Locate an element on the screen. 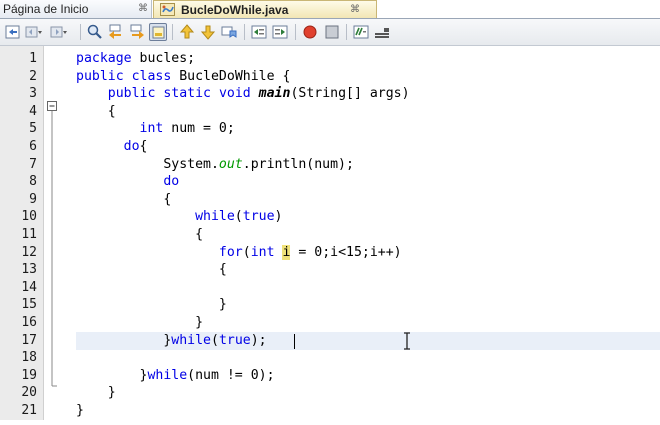  line-number: 5 is located at coordinates (33, 129).